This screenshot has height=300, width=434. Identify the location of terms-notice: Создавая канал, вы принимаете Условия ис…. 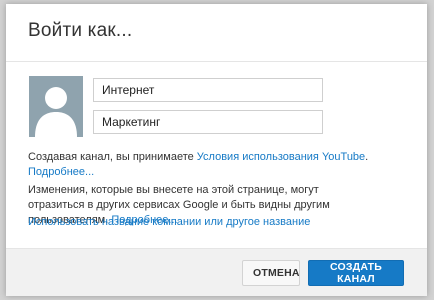
(213, 165).